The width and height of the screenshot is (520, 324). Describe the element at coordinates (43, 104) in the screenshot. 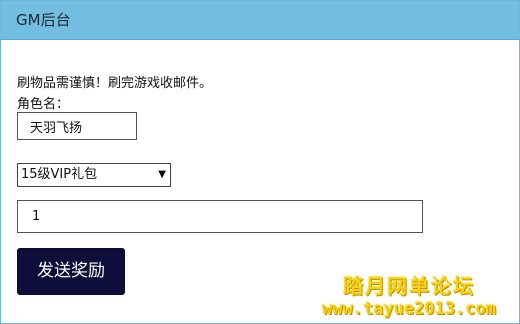

I see `role-name-label: 角色名：` at that location.